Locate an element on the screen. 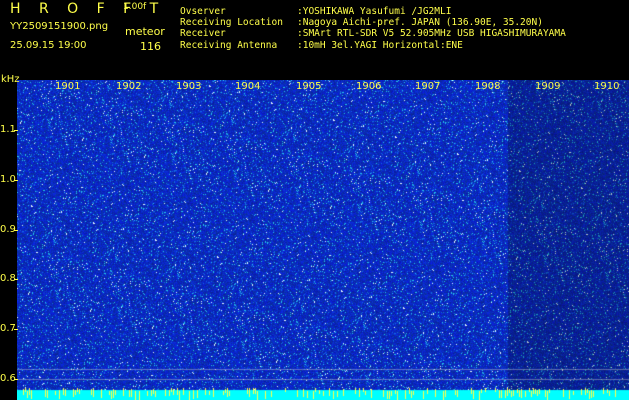 This screenshot has height=400, width=629. x-tick-label: 1910 is located at coordinates (607, 86).